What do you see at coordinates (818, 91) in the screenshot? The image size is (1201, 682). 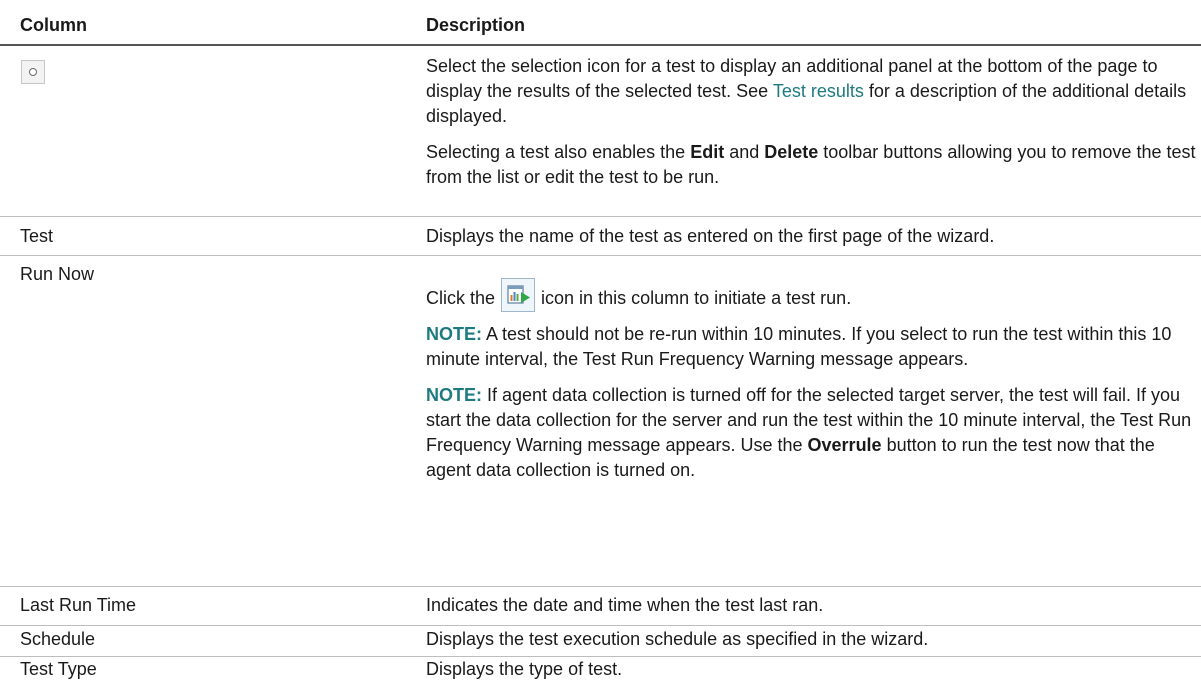 I see `test-results-link: Test results` at bounding box center [818, 91].